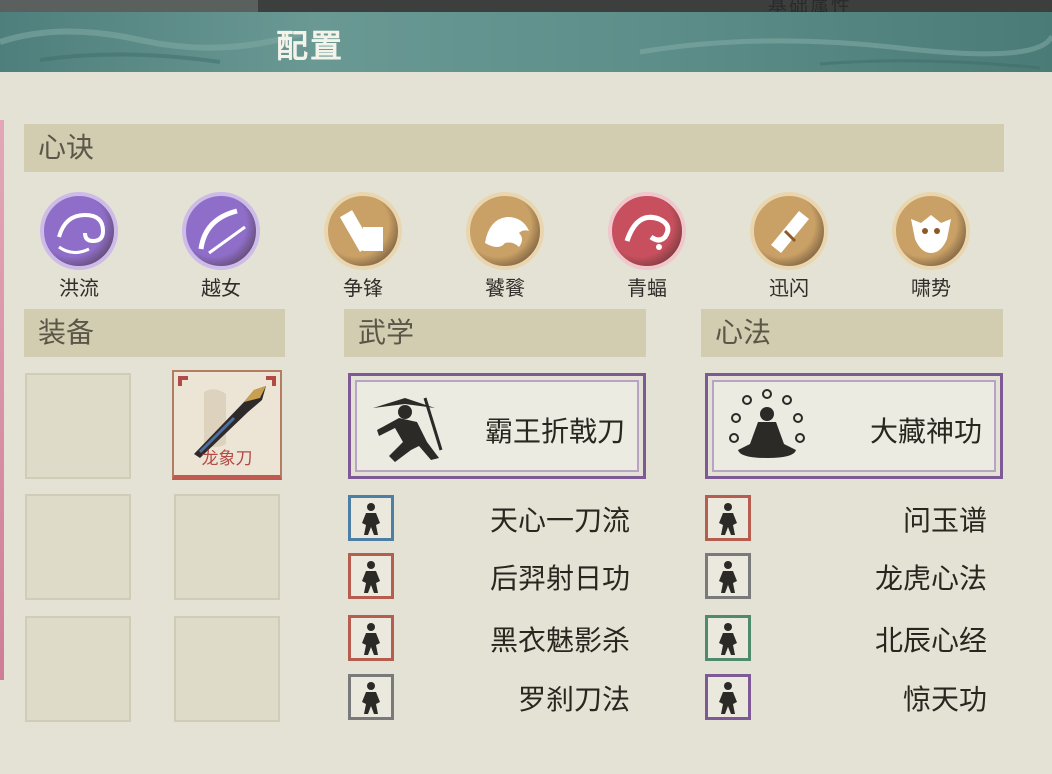  Describe the element at coordinates (495, 333) in the screenshot. I see `section-header-wuxue: 武学` at that location.